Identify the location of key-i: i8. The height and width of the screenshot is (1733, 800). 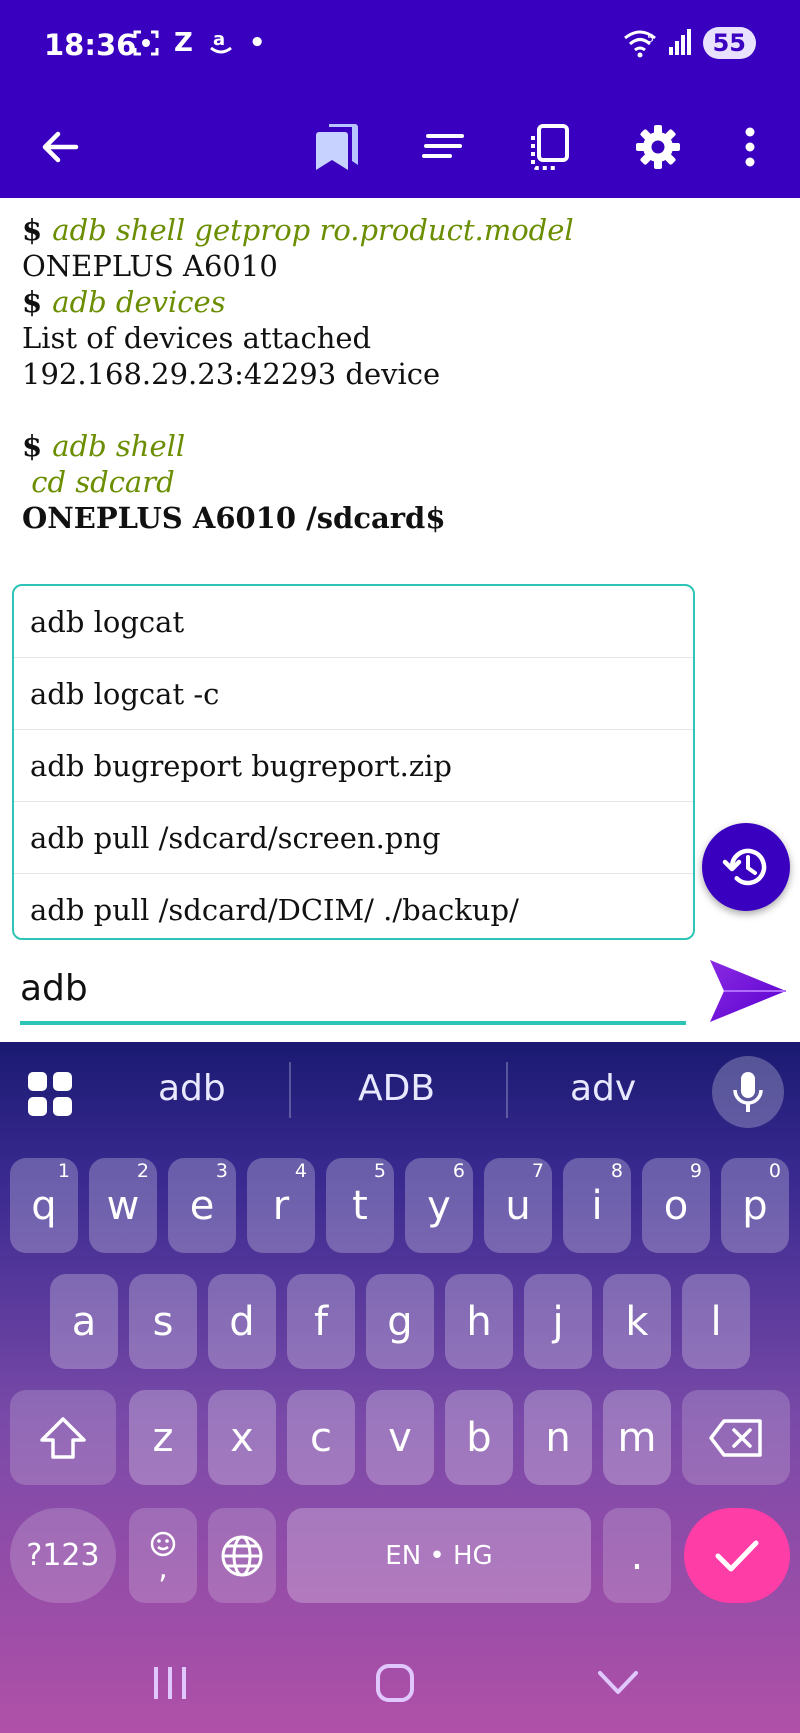
(597, 1205).